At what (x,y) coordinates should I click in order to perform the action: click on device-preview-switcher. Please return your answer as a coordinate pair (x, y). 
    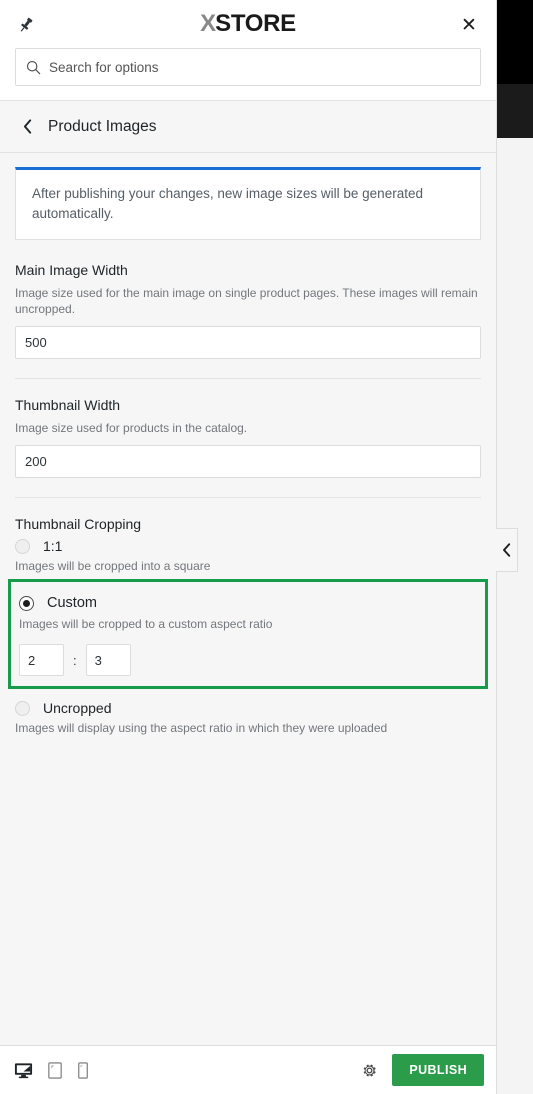
    Looking at the image, I should click on (51, 1070).